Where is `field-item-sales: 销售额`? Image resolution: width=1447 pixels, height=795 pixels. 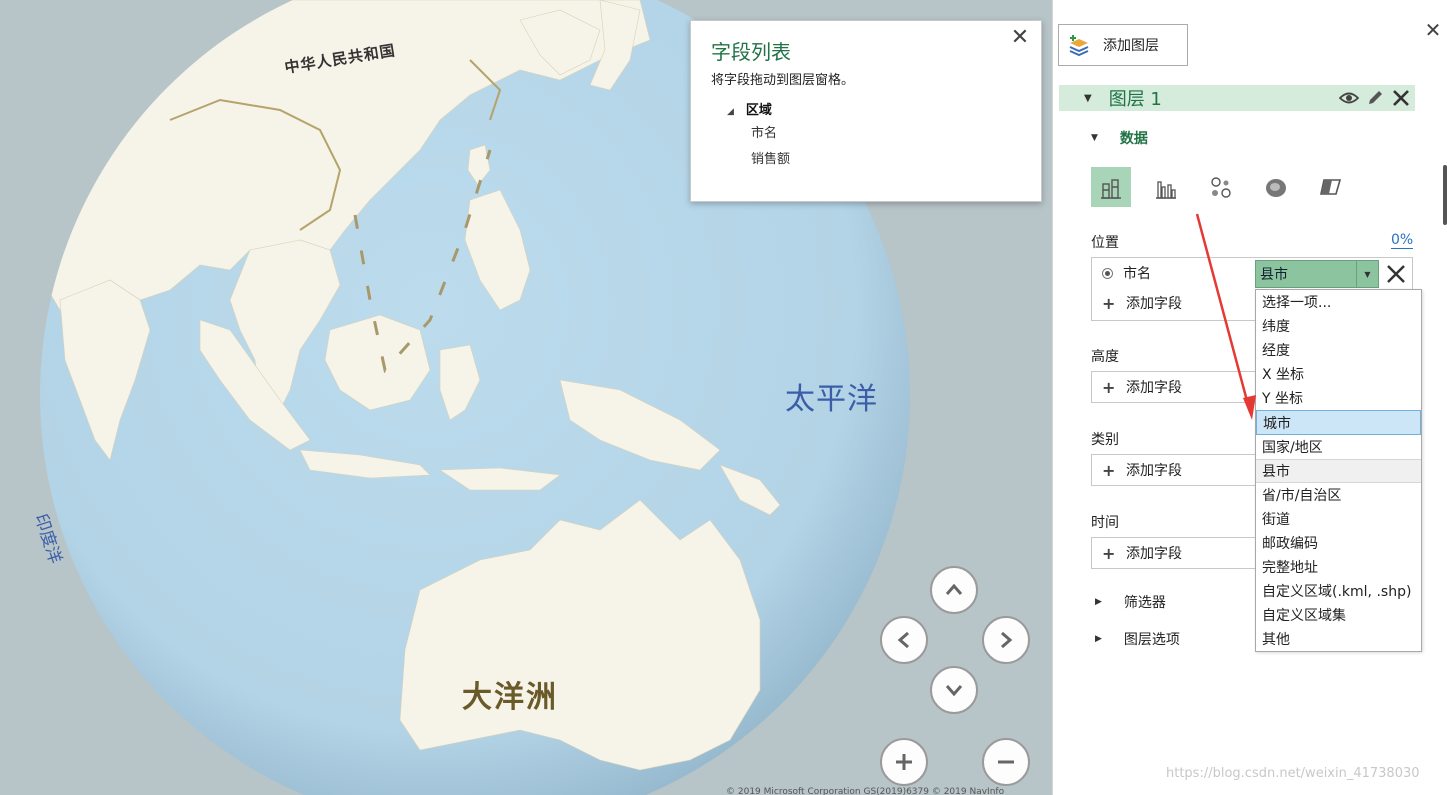
field-item-sales: 销售额 is located at coordinates (770, 157).